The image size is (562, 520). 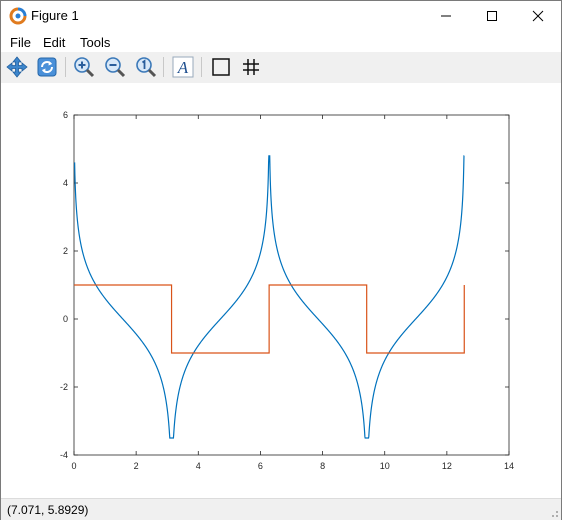 I want to click on zoom-out-icon, so click(x=115, y=67).